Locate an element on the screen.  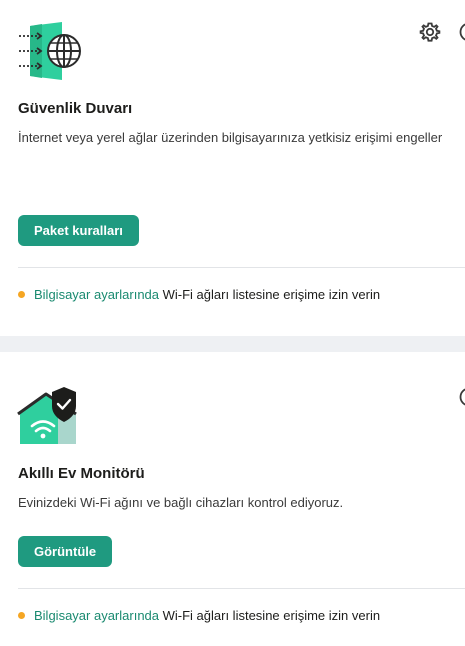
firewall-title: Güvenlik Duvarı is located at coordinates (75, 108).